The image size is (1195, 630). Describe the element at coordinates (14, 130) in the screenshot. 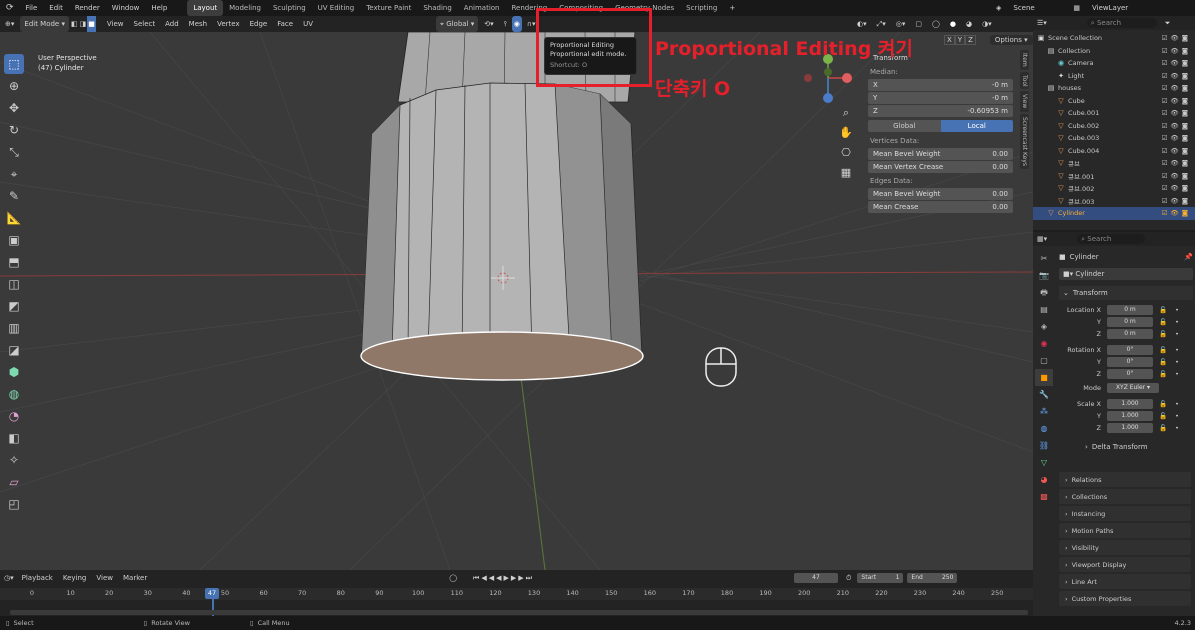

I see `rotate-tool-icon: ↻` at that location.